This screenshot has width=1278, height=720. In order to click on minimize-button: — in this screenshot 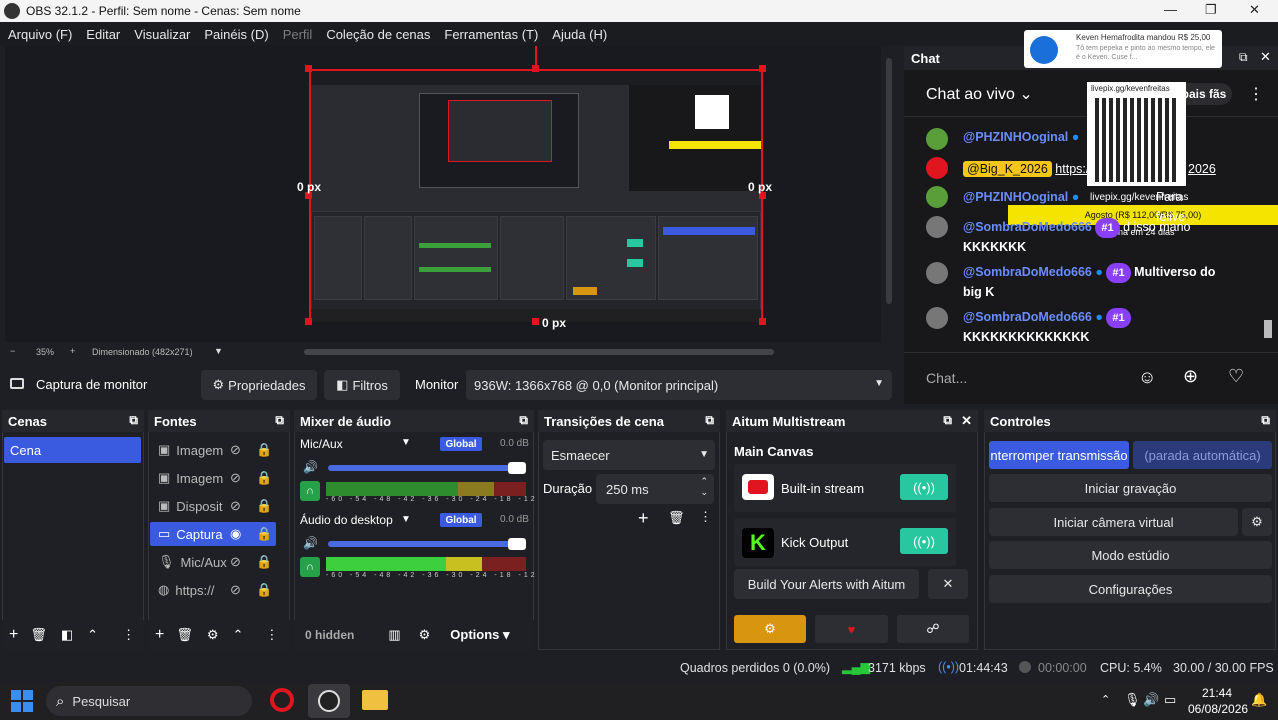, I will do `click(1170, 9)`.